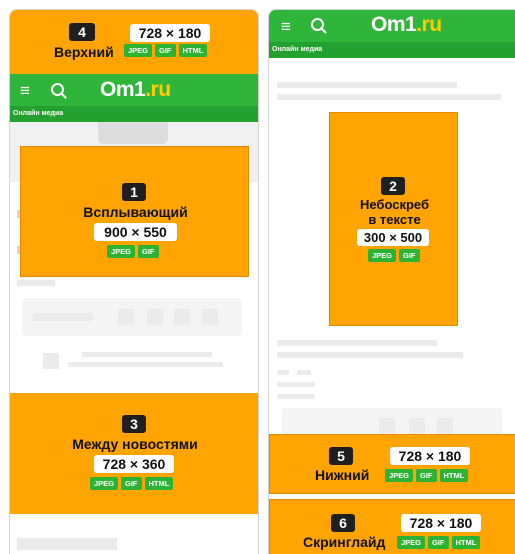  What do you see at coordinates (341, 456) in the screenshot?
I see `banner-number-badge: 5` at bounding box center [341, 456].